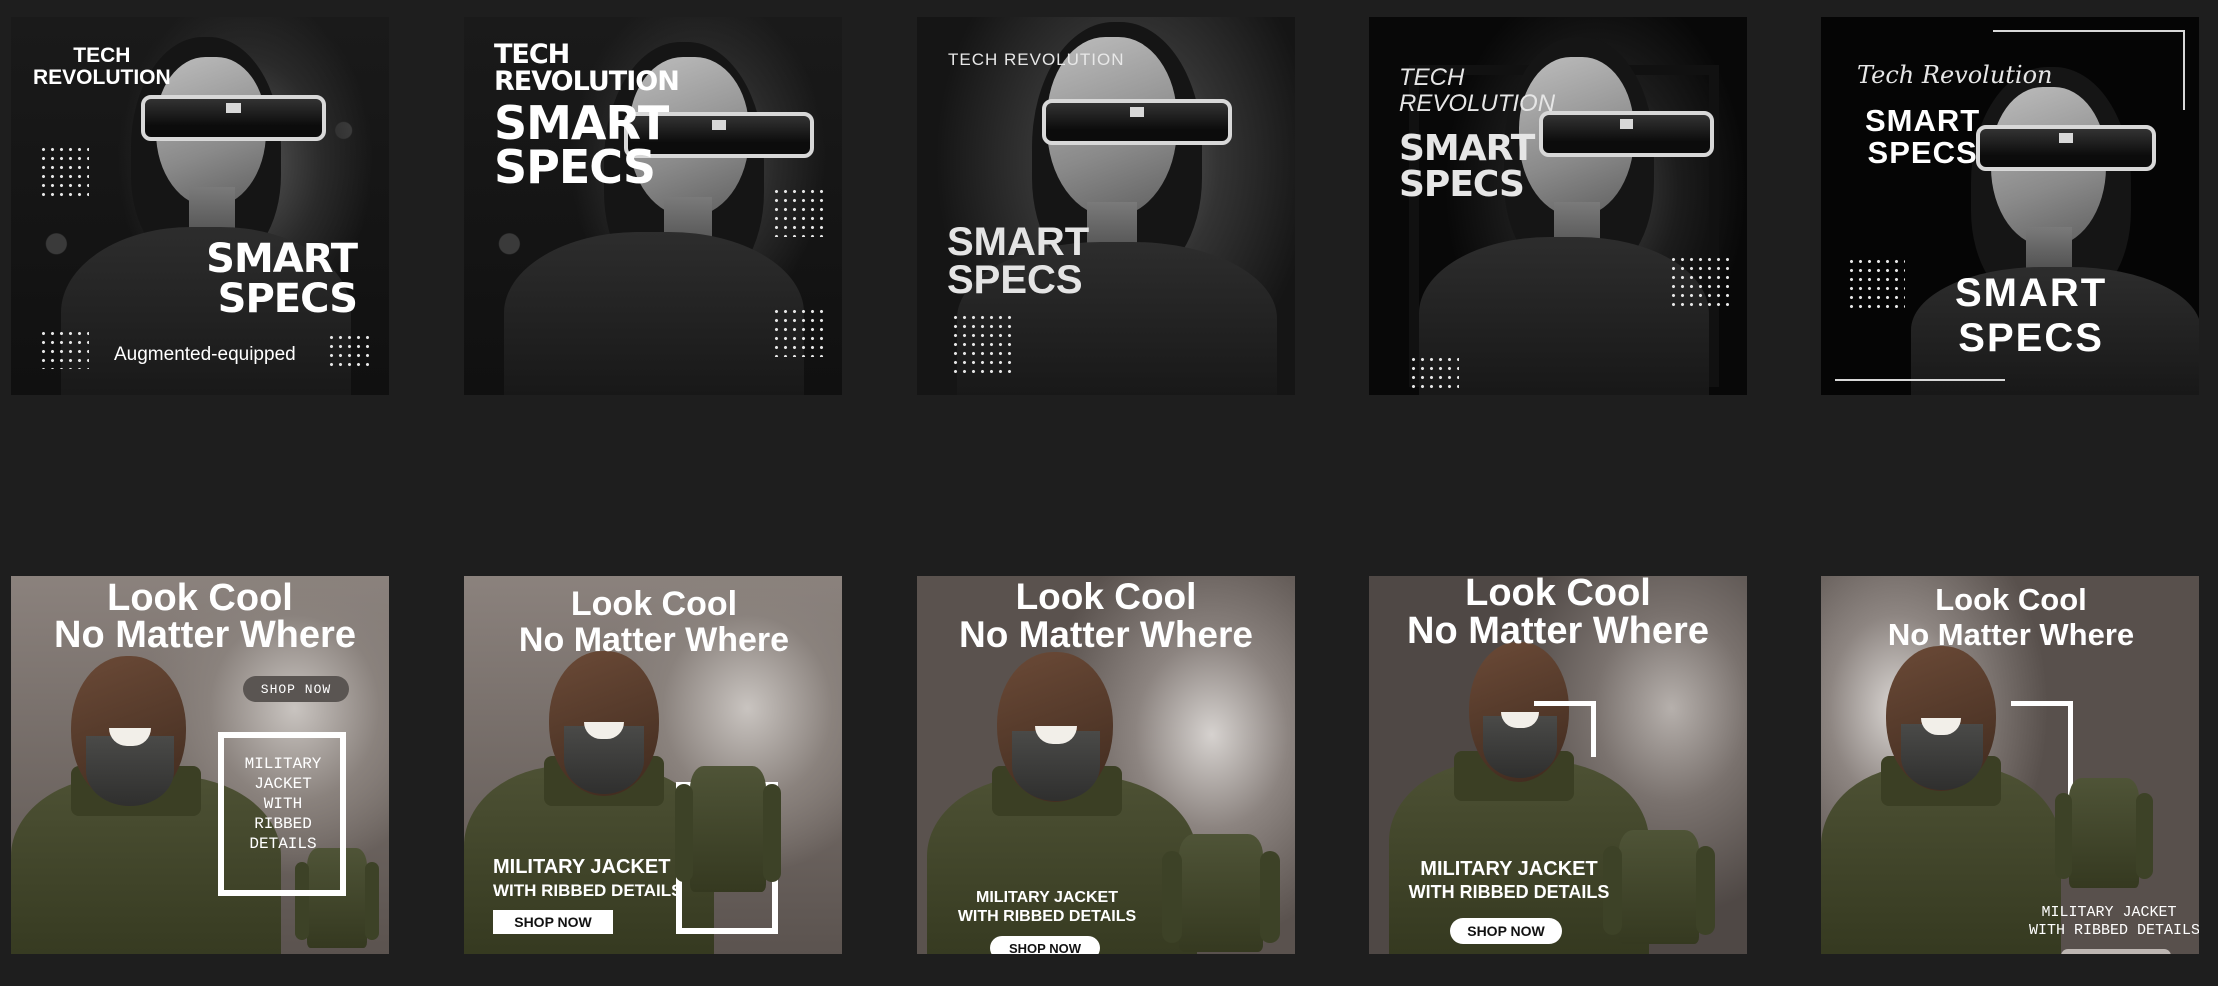 This screenshot has height=986, width=2218. I want to click on product-word: DETAILS, so click(283, 844).